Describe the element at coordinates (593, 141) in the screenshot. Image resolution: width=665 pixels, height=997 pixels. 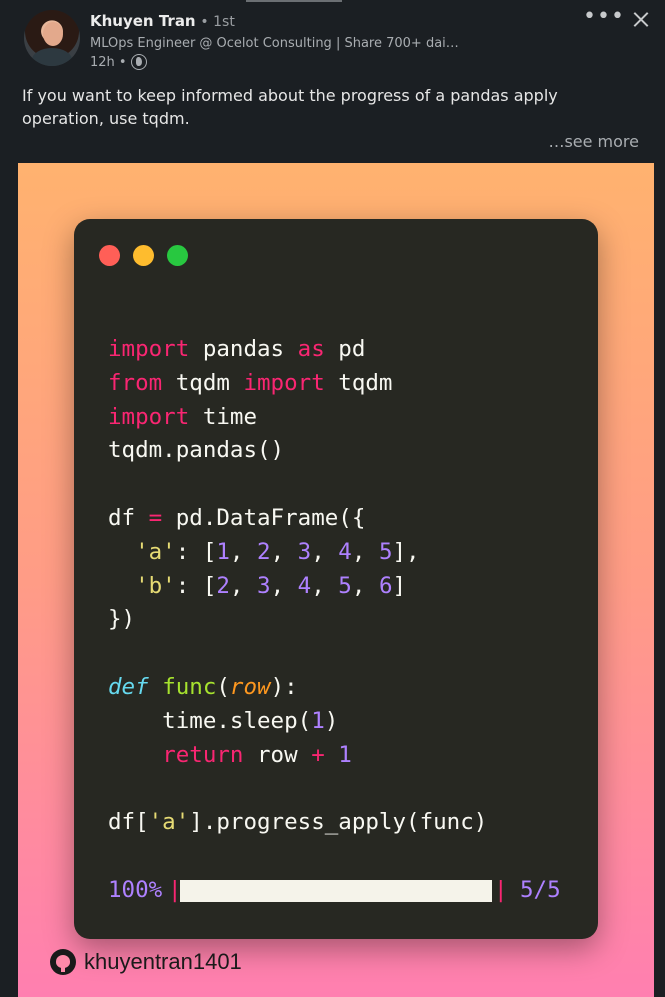
I see `see-more-link: …see more` at that location.